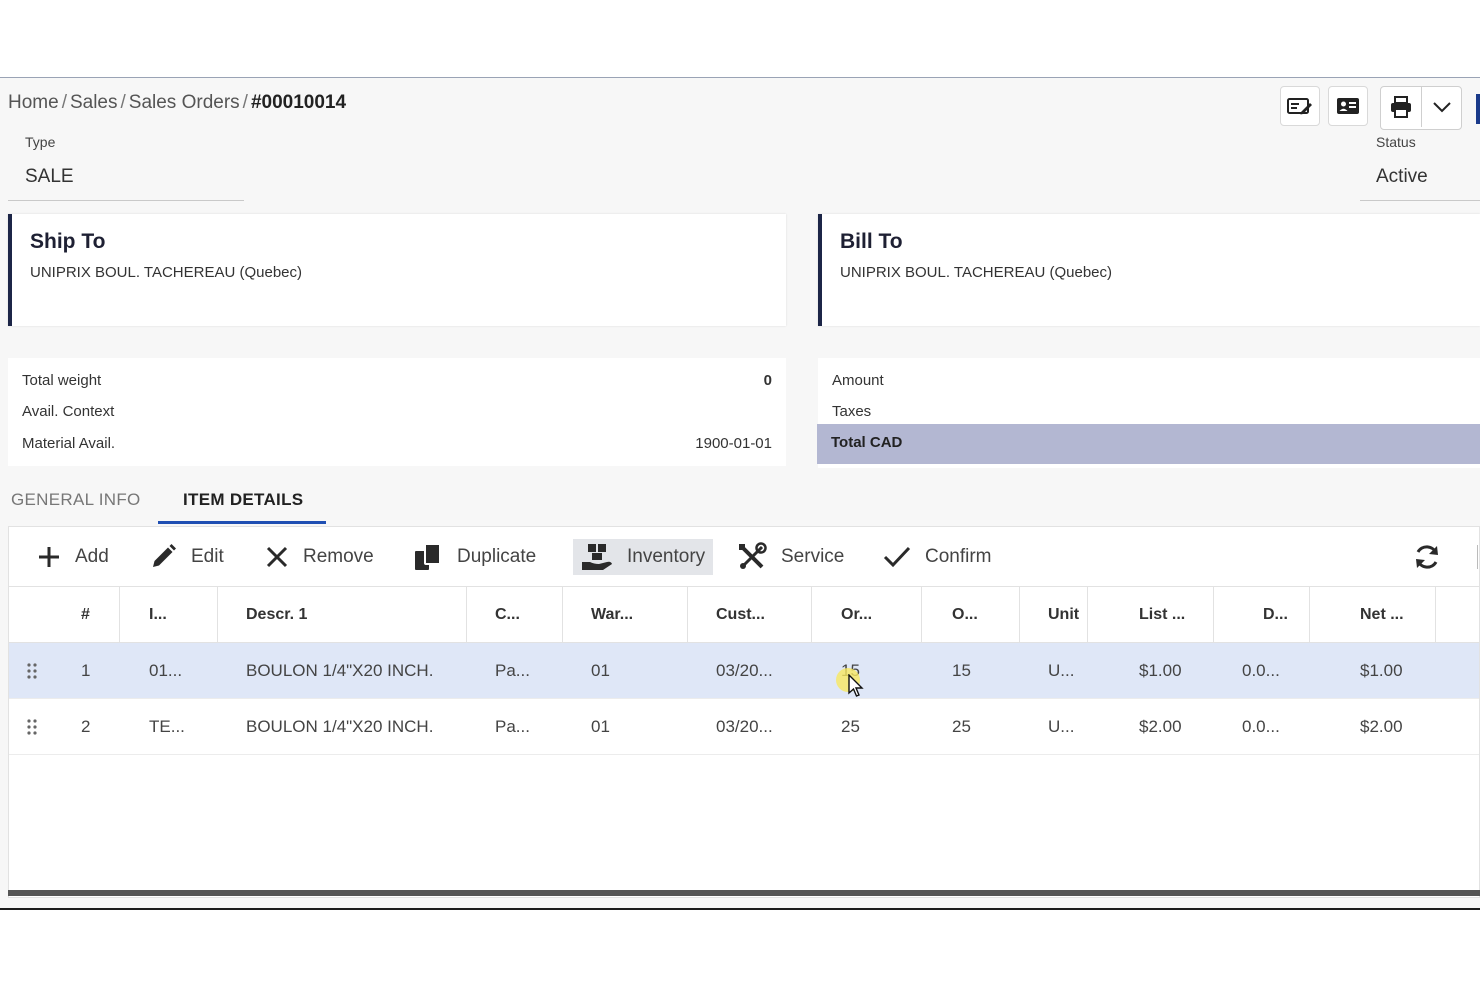 This screenshot has height=987, width=1480. Describe the element at coordinates (813, 556) in the screenshot. I see `service-button-label: Service` at that location.